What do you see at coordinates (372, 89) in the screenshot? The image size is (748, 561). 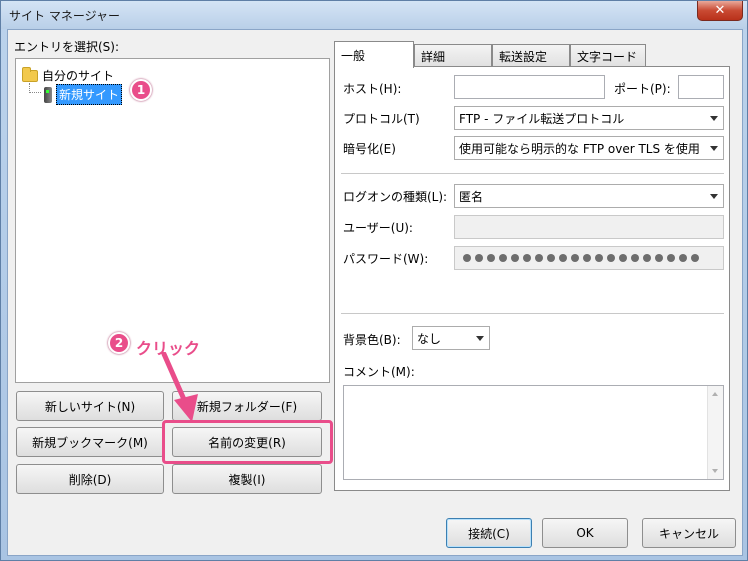 I see `host-label: ホスト(H):` at bounding box center [372, 89].